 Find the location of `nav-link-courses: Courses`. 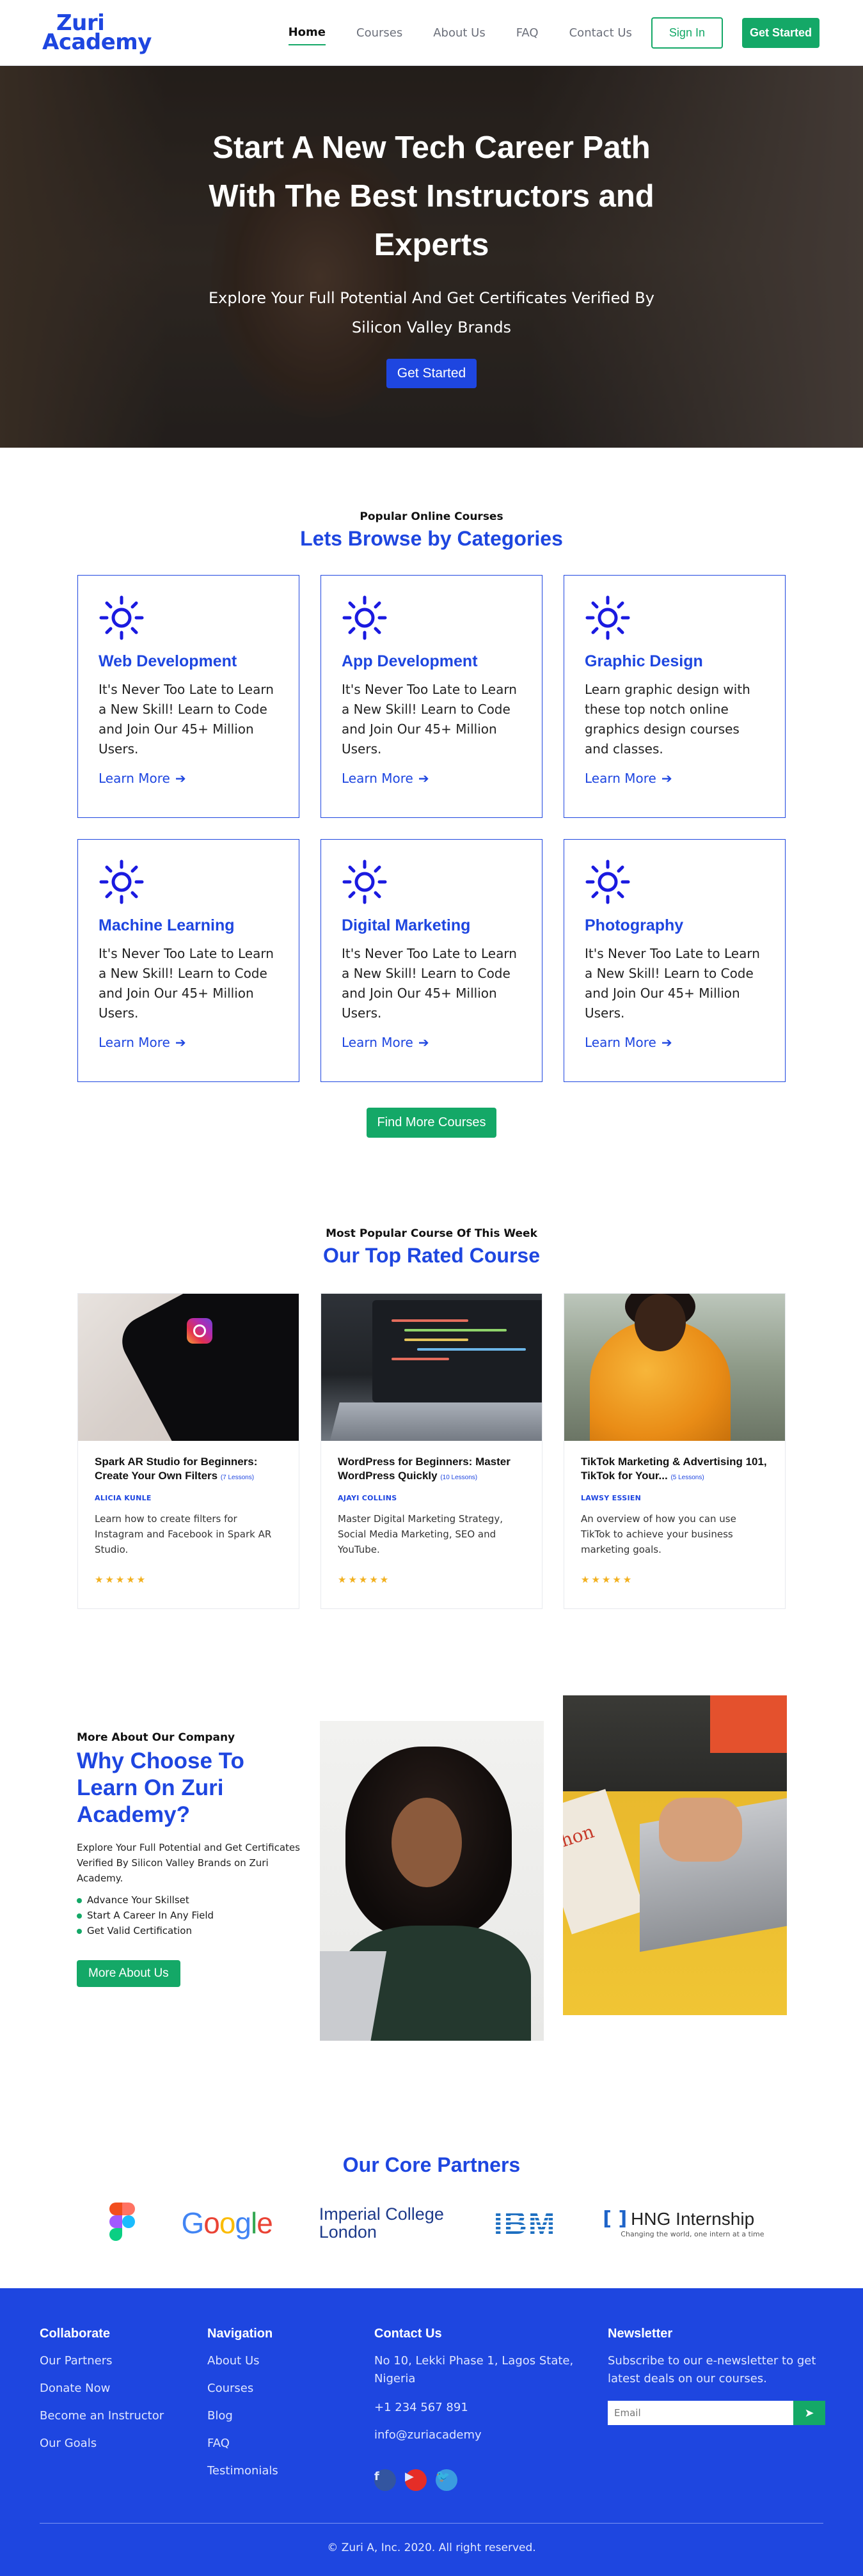

nav-link-courses: Courses is located at coordinates (379, 35).